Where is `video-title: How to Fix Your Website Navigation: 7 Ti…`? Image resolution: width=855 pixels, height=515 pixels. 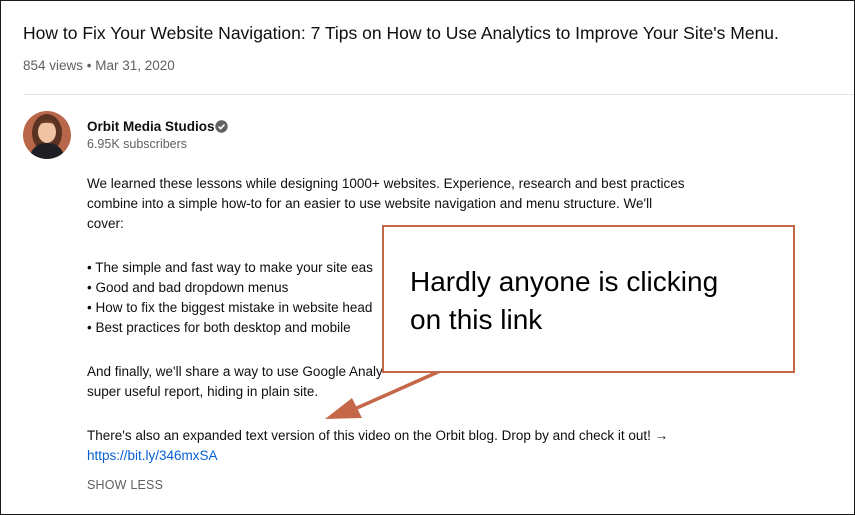 video-title: How to Fix Your Website Navigation: 7 Ti… is located at coordinates (401, 33).